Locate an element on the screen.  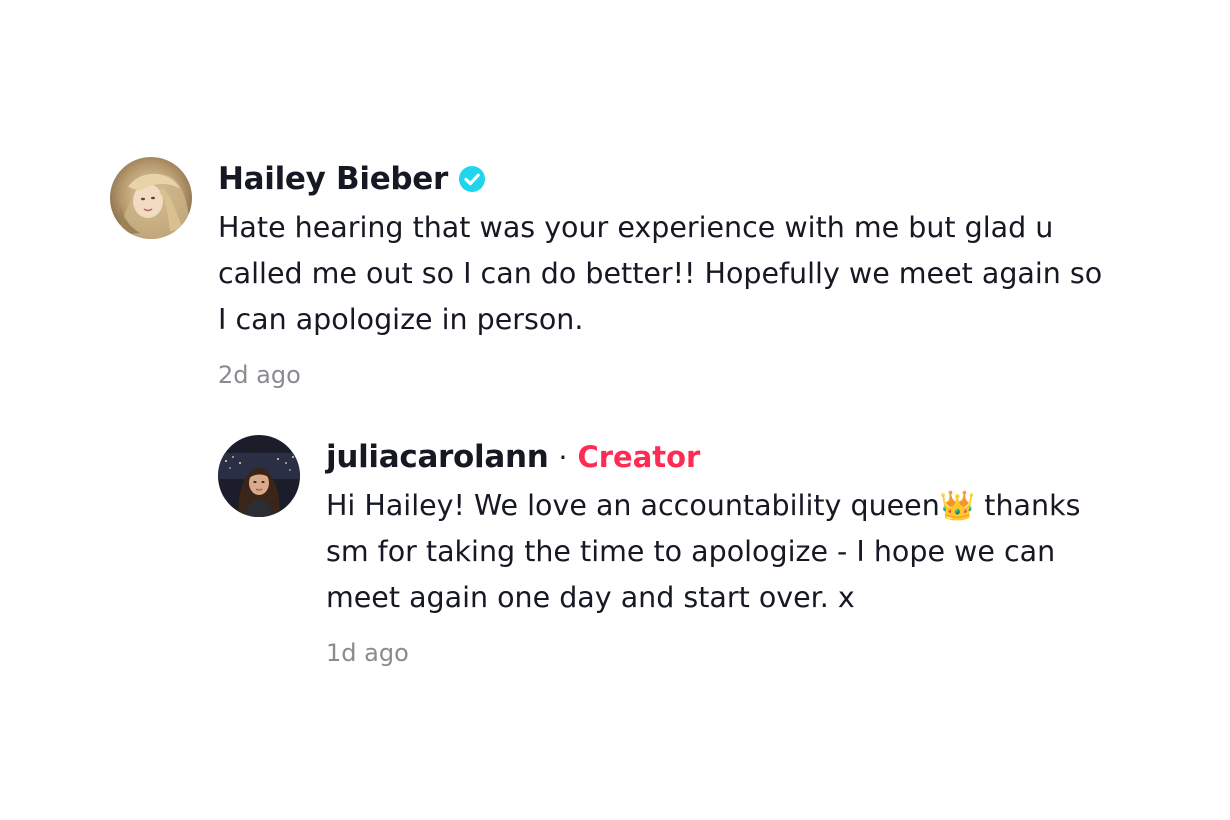
author-row: juliacarolann · Creator is located at coordinates (721, 457).